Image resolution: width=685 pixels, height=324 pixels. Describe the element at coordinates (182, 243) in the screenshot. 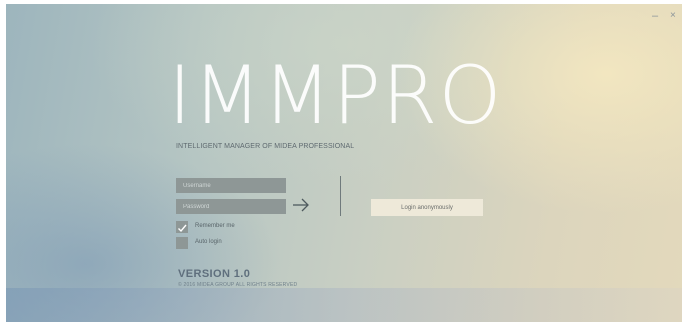

I see `auto-login-checkbox` at that location.